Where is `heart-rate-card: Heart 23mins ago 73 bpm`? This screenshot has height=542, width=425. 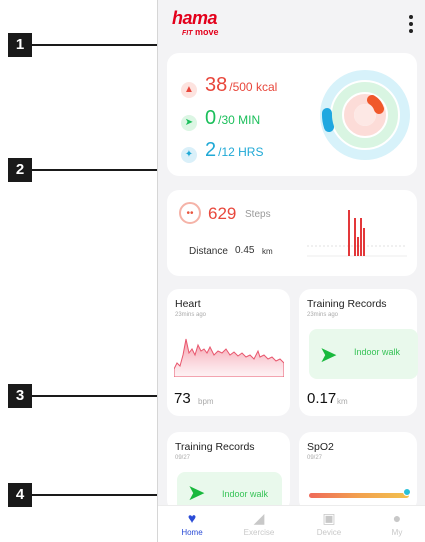 heart-rate-card: Heart 23mins ago 73 bpm is located at coordinates (228, 352).